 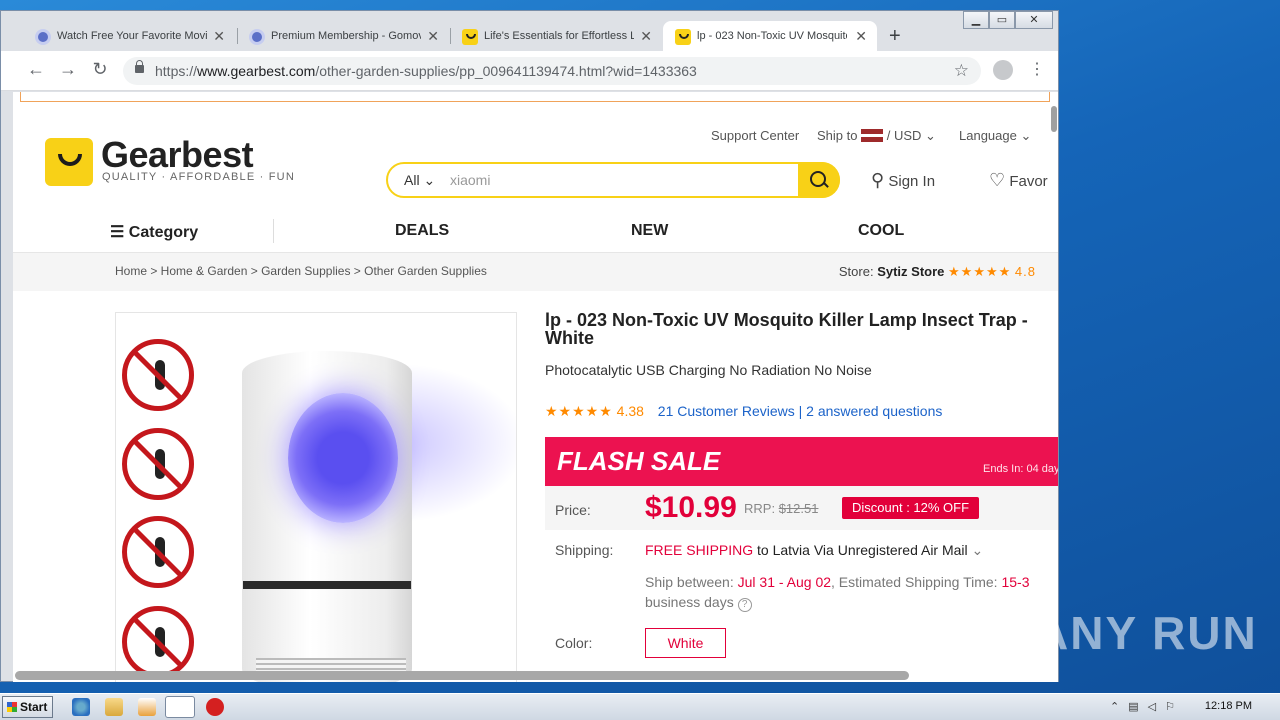 I want to click on maximize-button: ▭, so click(x=1002, y=20).